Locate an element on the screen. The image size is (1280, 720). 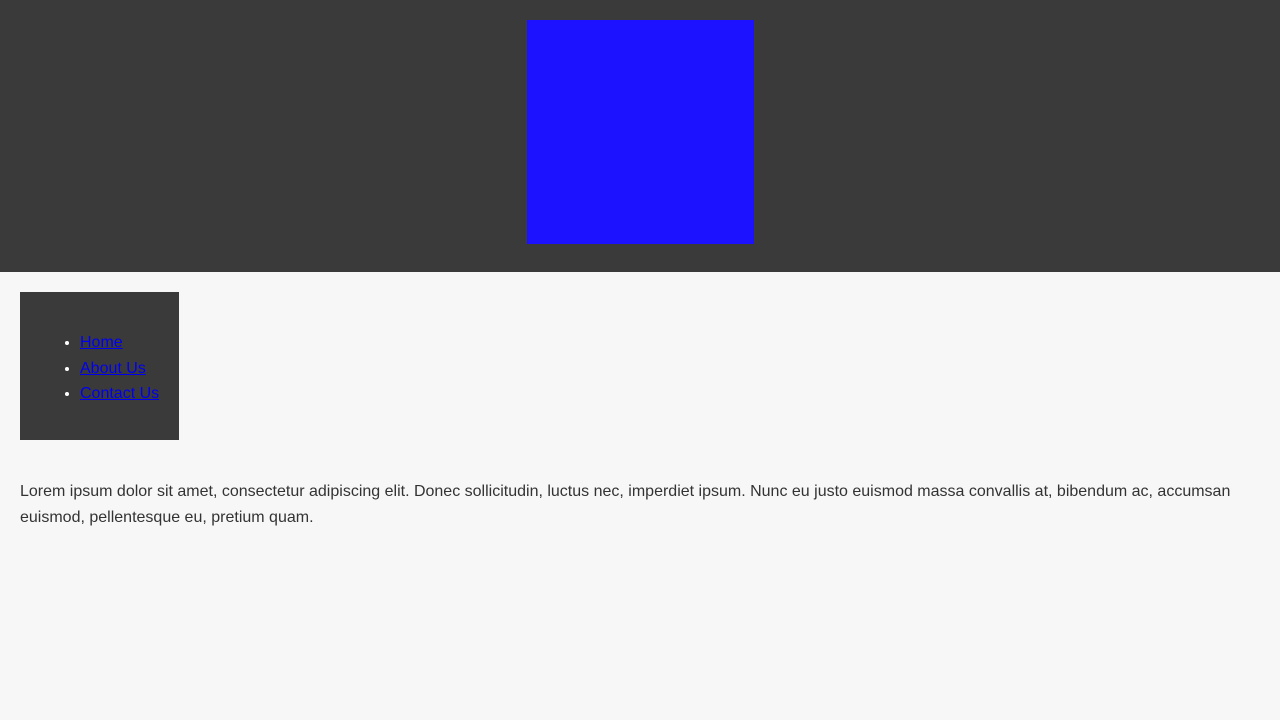
navigation-menu: Home About Us Contact Us is located at coordinates (99, 366).